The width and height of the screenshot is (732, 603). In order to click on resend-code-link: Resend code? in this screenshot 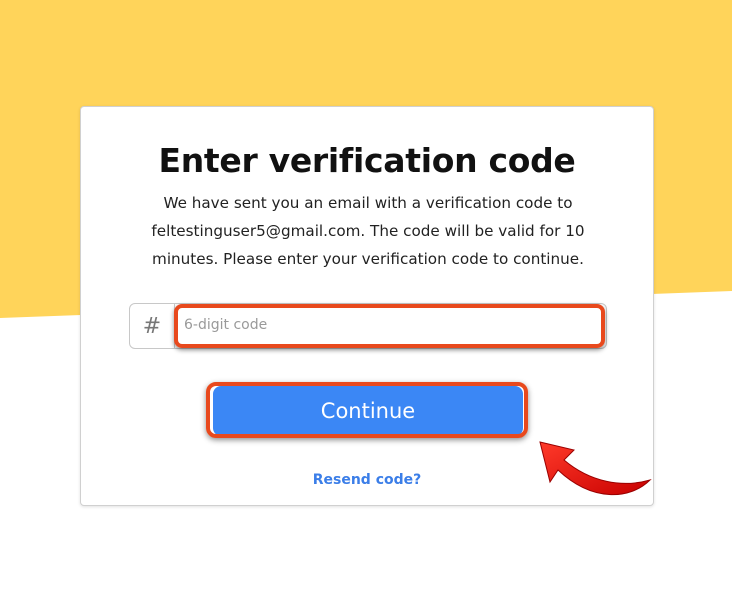, I will do `click(367, 480)`.